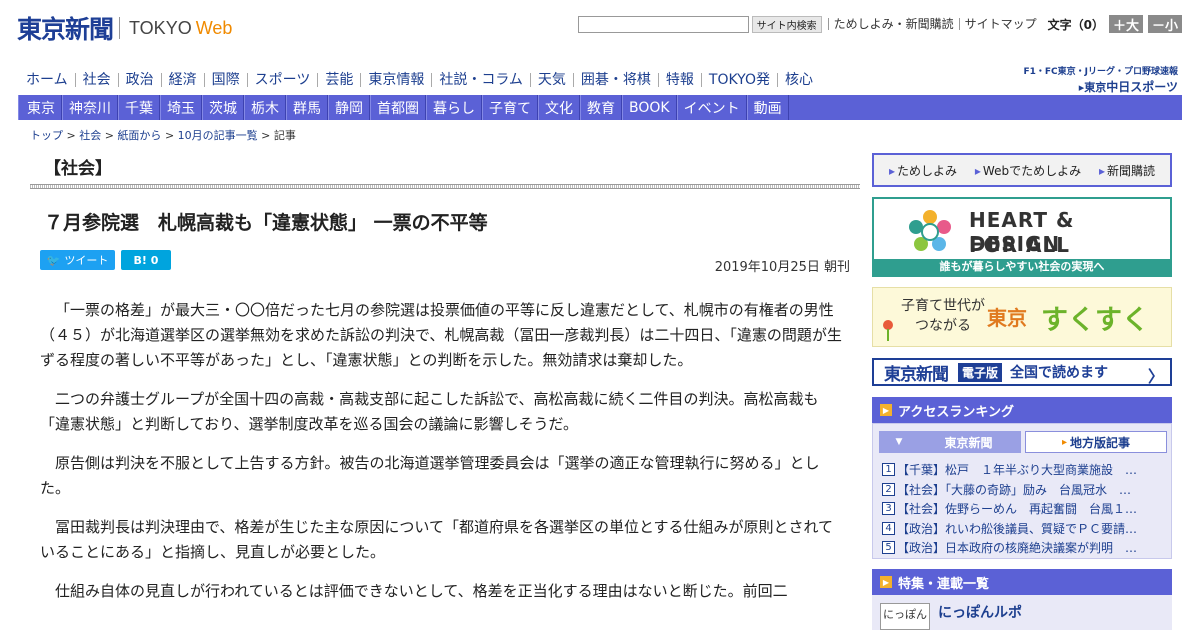 This screenshot has width=1200, height=630. What do you see at coordinates (980, 612) in the screenshot?
I see `feature-title-link: にっぽんルポ` at bounding box center [980, 612].